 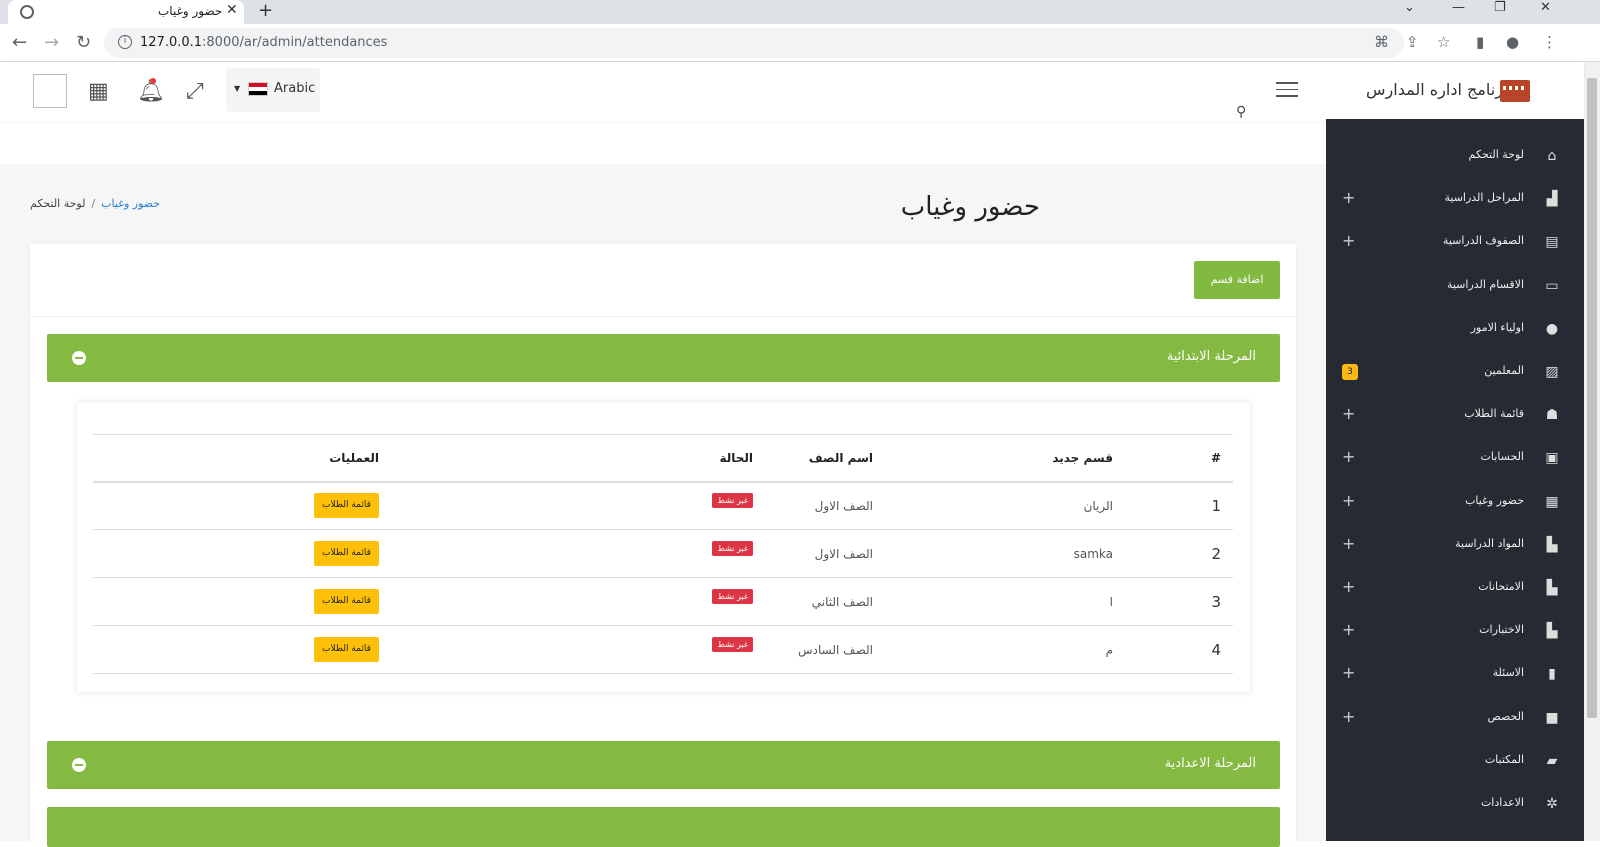 What do you see at coordinates (265, 10) in the screenshot?
I see `new-tab-button: +` at bounding box center [265, 10].